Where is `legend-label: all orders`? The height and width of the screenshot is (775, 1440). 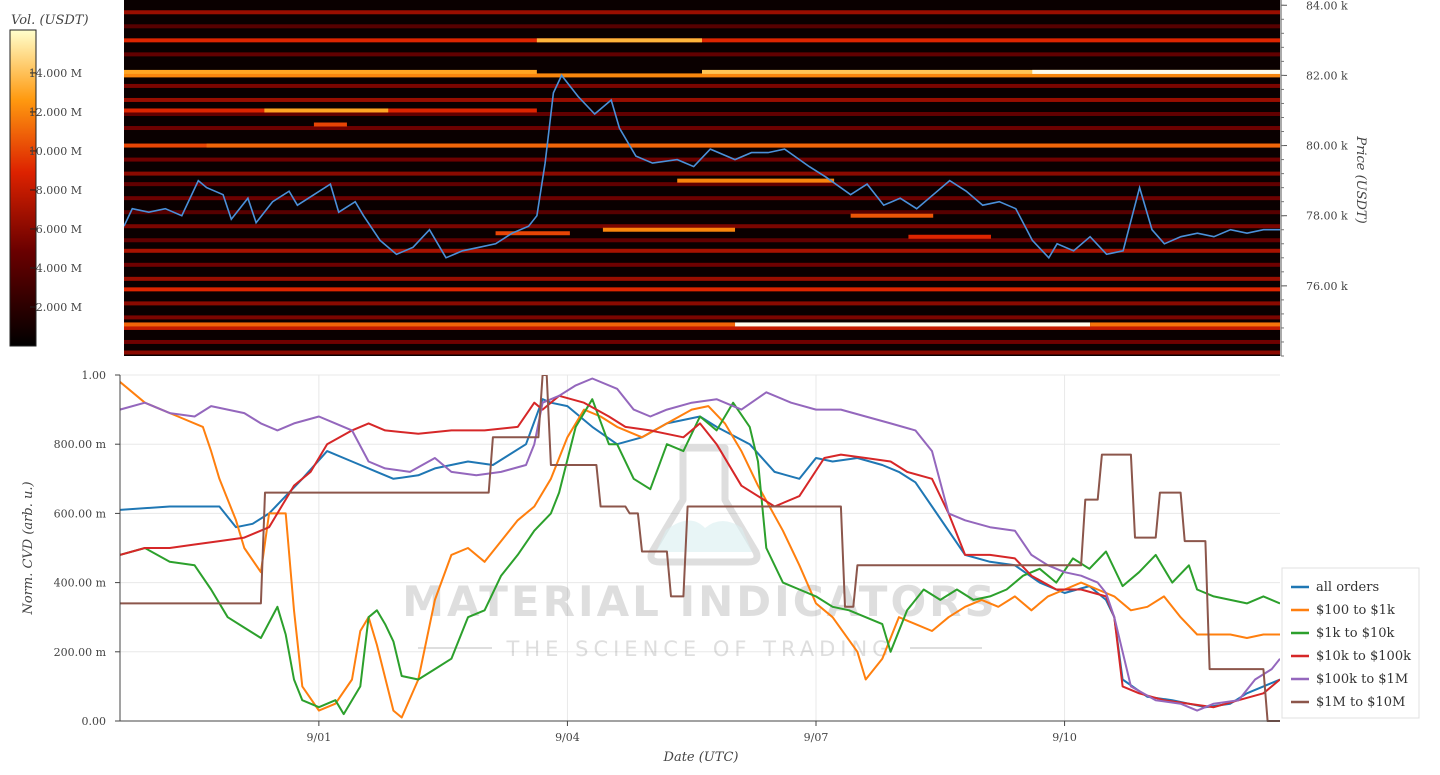 legend-label: all orders is located at coordinates (1347, 587).